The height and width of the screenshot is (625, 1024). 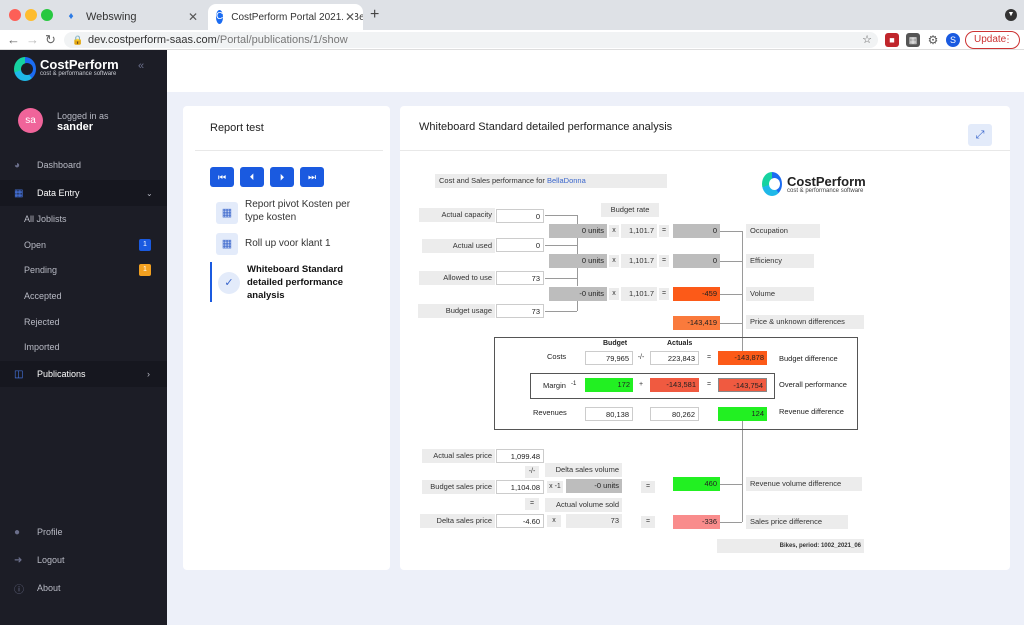 What do you see at coordinates (131, 17) in the screenshot?
I see `tab-webswing: ♦ Webswing ✕` at bounding box center [131, 17].